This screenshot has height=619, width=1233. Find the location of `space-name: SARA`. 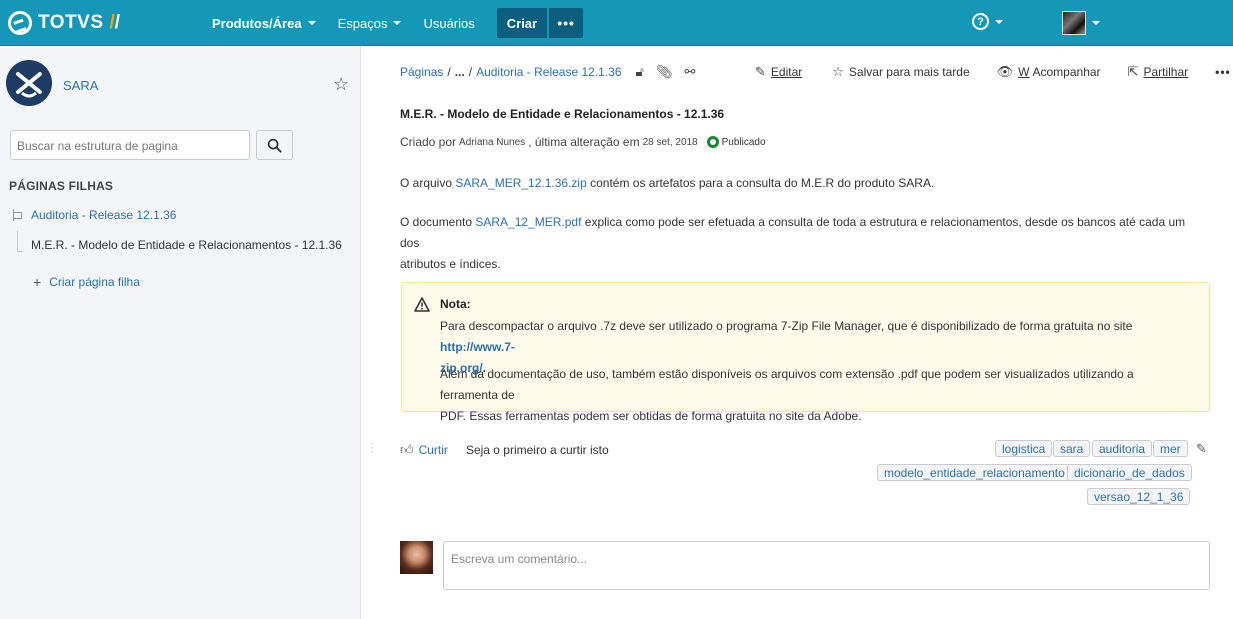

space-name: SARA is located at coordinates (80, 85).